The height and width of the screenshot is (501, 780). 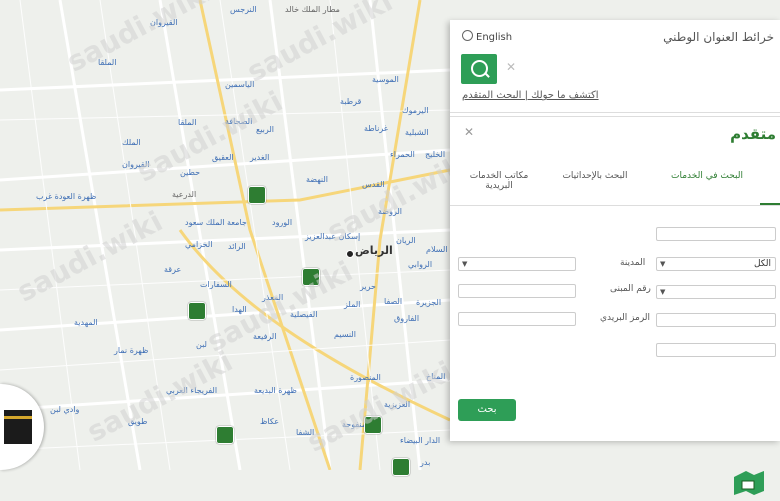 What do you see at coordinates (66, 196) in the screenshot?
I see `map-label: ظهرة العودة غرب` at bounding box center [66, 196].